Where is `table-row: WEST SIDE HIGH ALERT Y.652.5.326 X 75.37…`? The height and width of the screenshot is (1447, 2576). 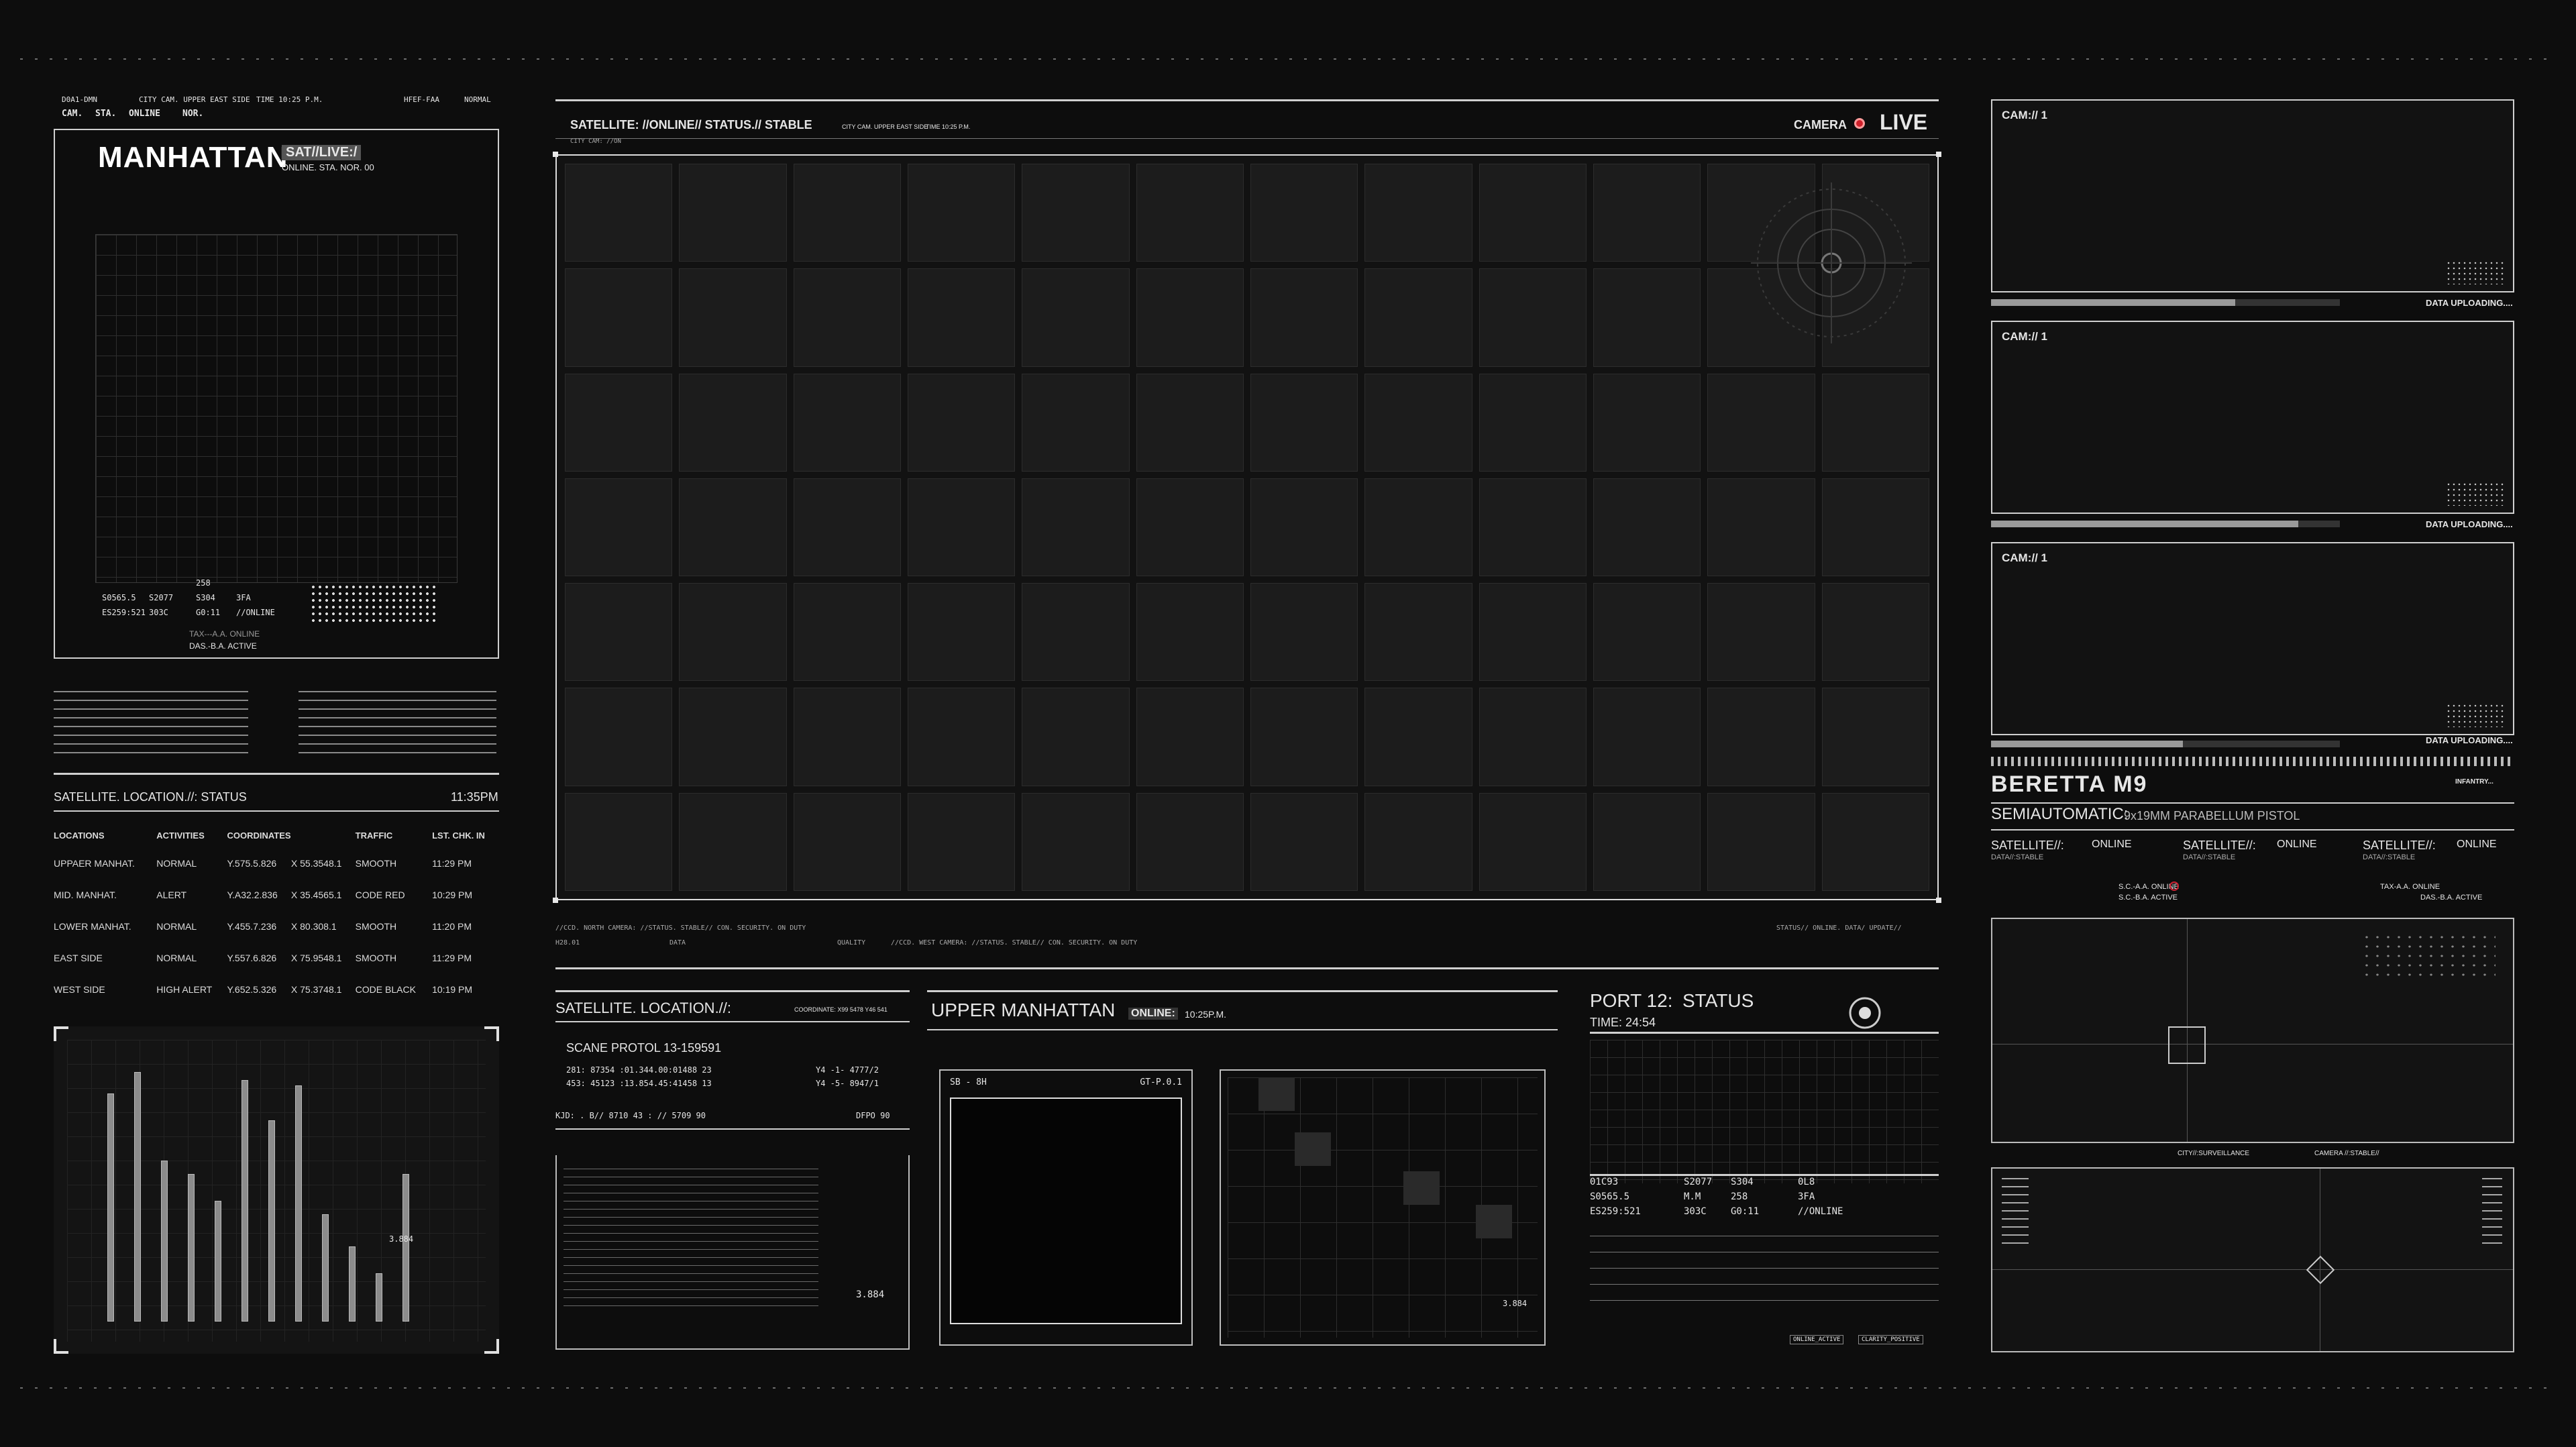
table-row: WEST SIDE HIGH ALERT Y.652.5.326 X 75.37… is located at coordinates (276, 1000).